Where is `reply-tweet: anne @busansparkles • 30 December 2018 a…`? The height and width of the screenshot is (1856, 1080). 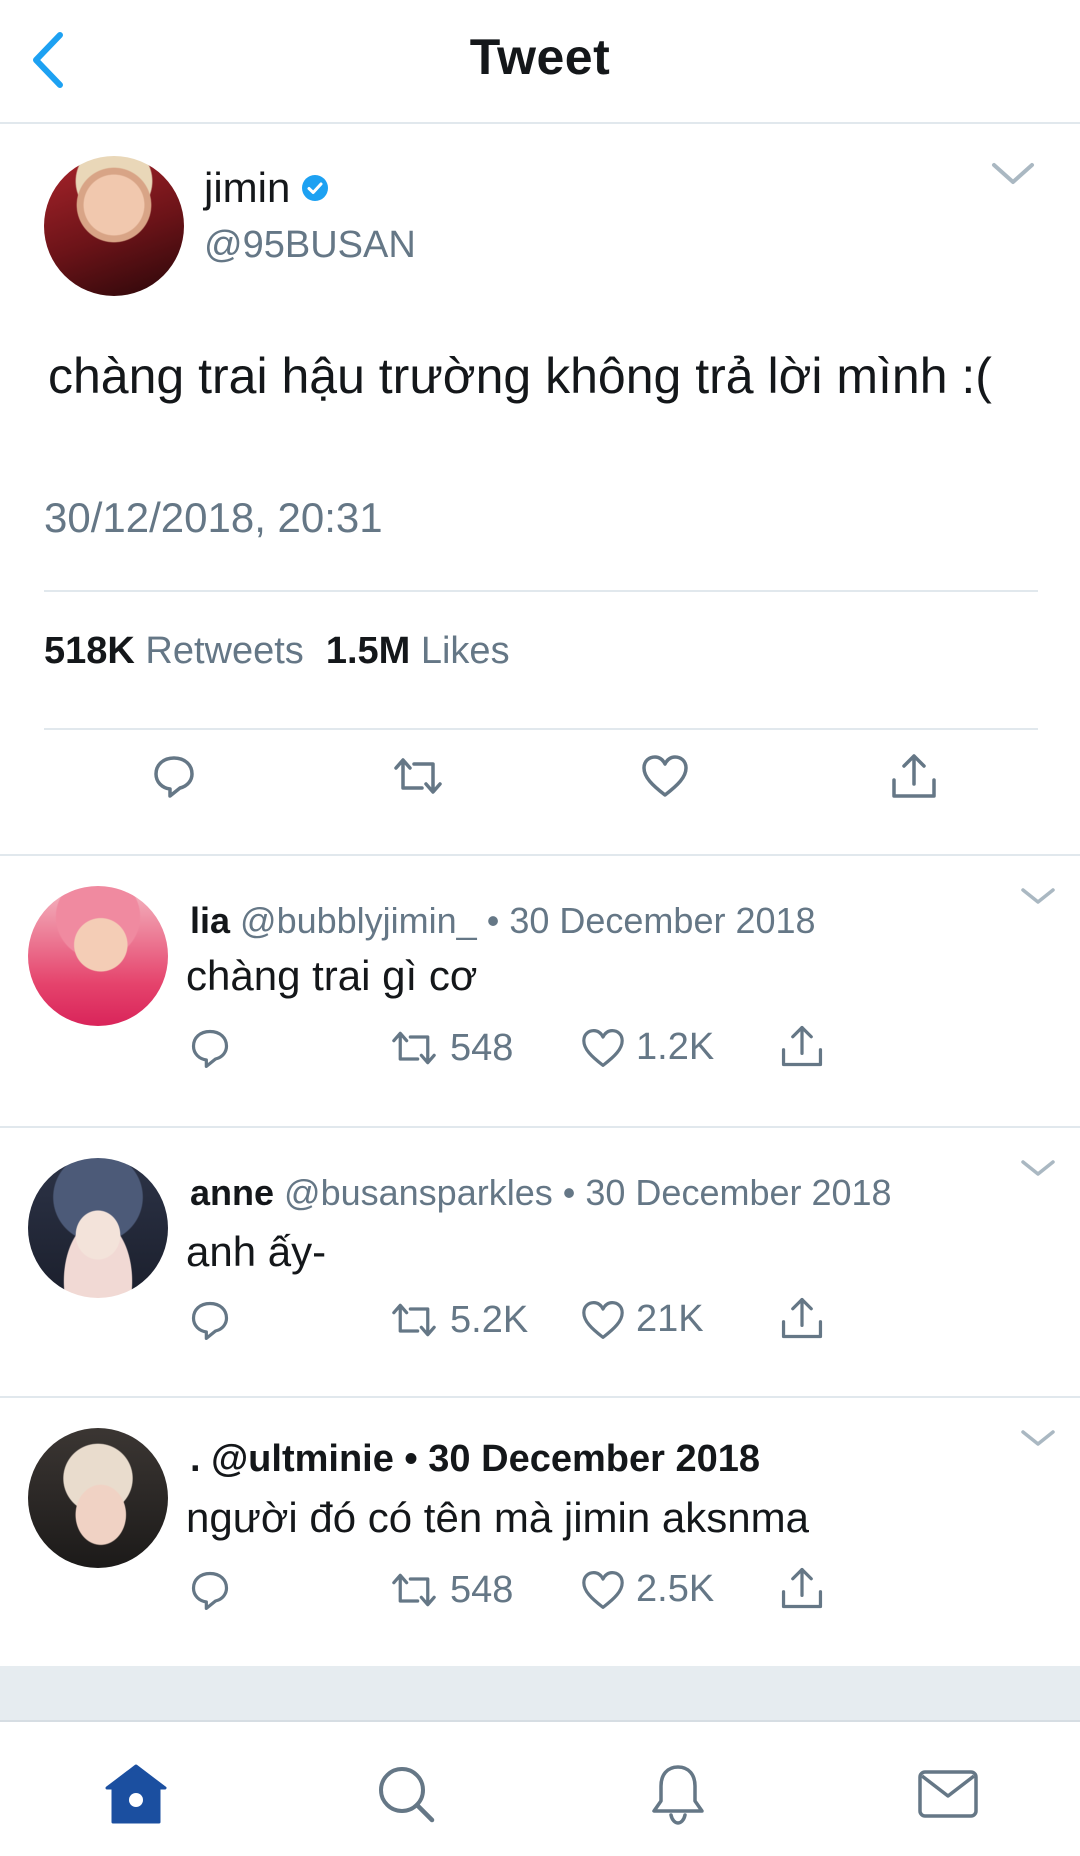
reply-tweet: anne @busansparkles • 30 December 2018 a… is located at coordinates (540, 1263).